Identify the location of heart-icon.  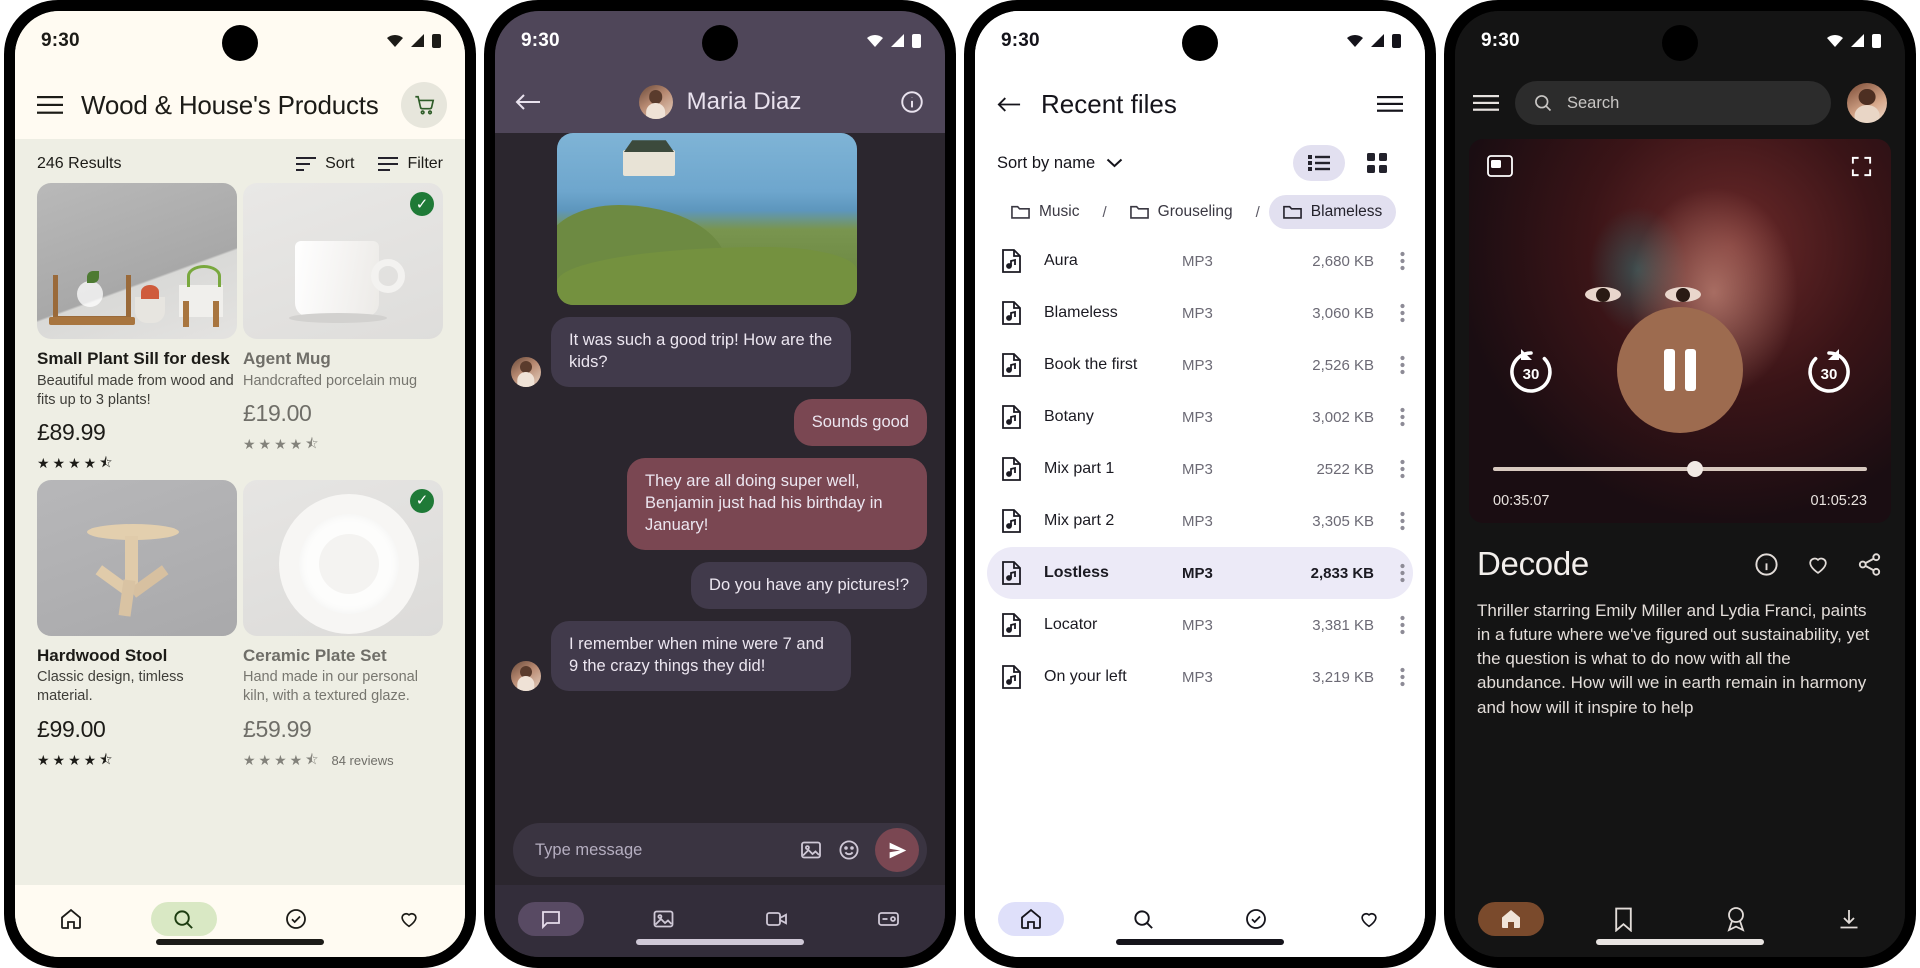
(1818, 564).